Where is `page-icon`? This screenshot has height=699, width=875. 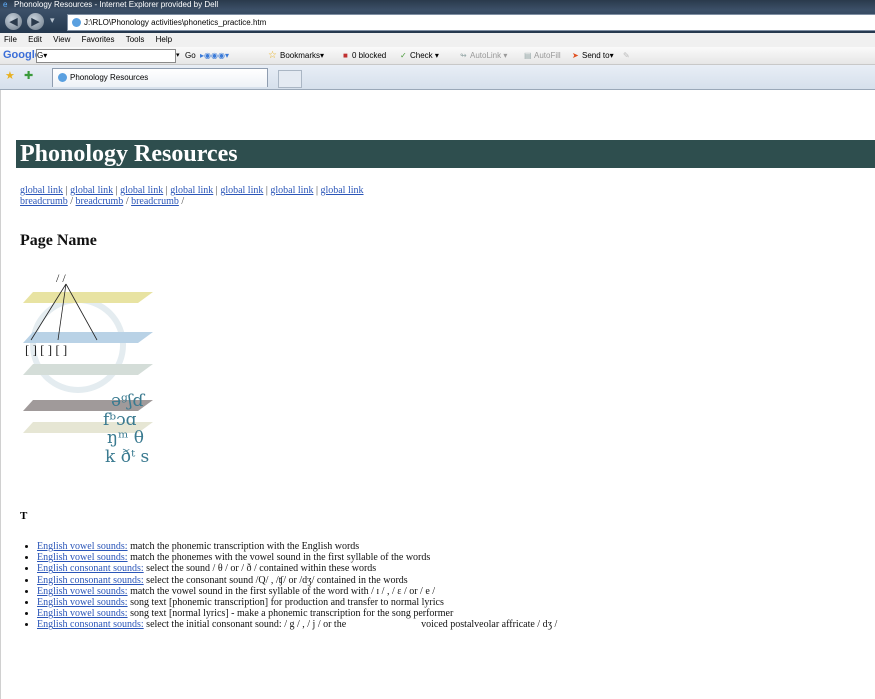 page-icon is located at coordinates (76, 22).